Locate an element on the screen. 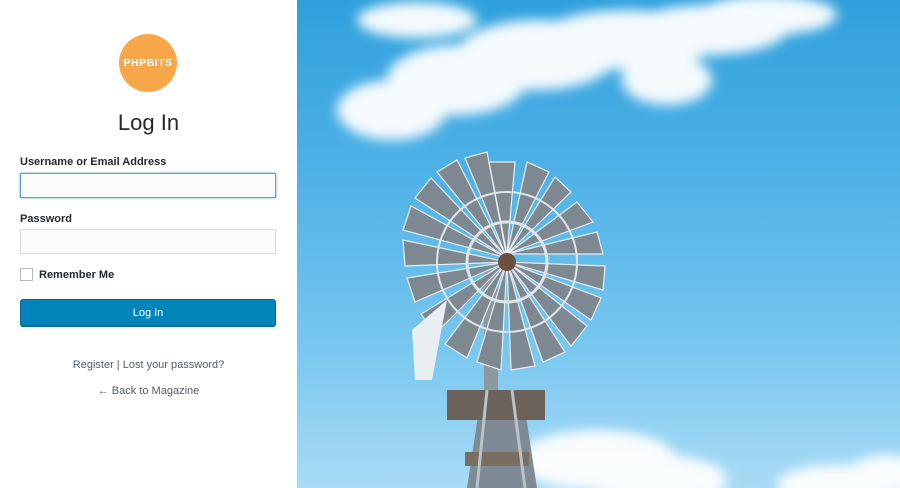  register-link: Register is located at coordinates (93, 365).